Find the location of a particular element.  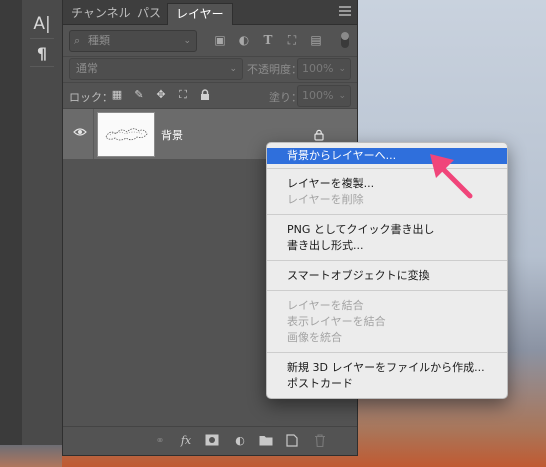

panel-footer: ⚭ fx ◐ is located at coordinates (210, 440).